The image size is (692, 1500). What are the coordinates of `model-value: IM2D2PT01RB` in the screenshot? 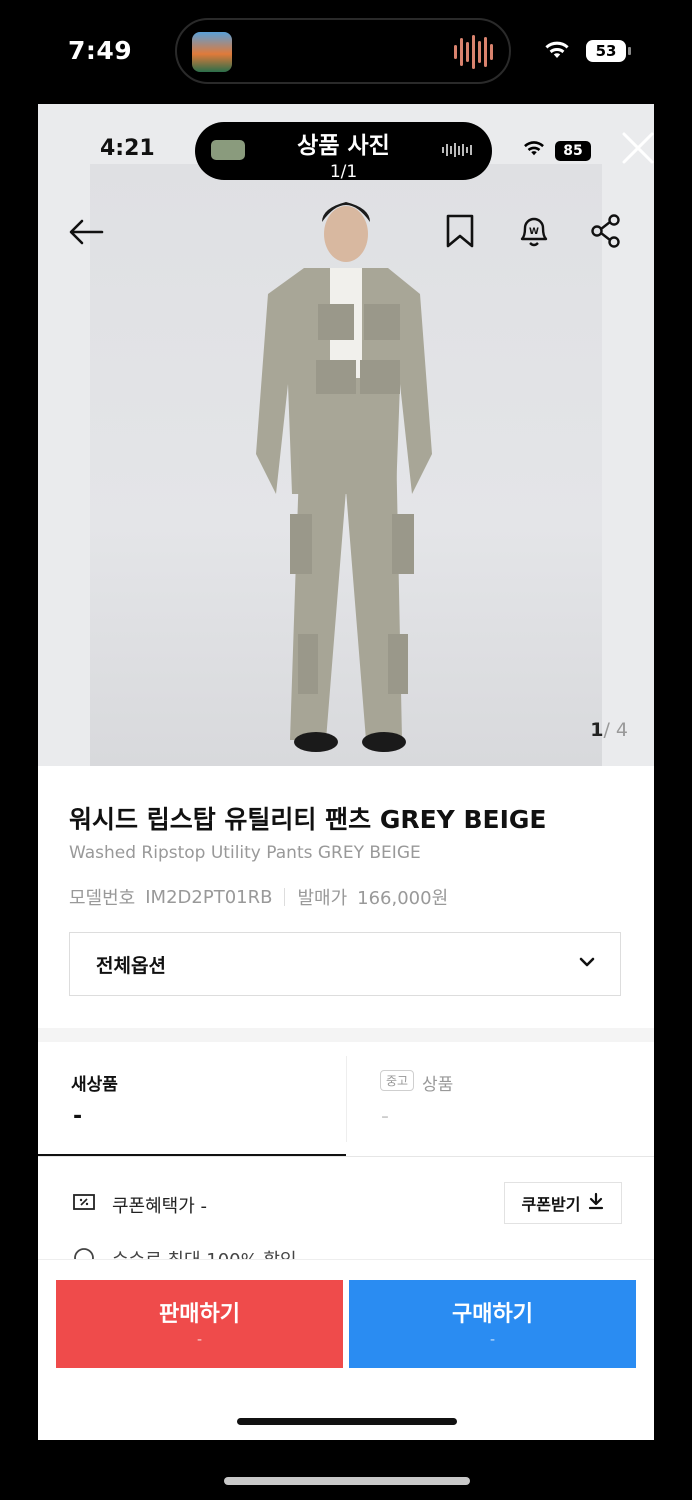 It's located at (209, 897).